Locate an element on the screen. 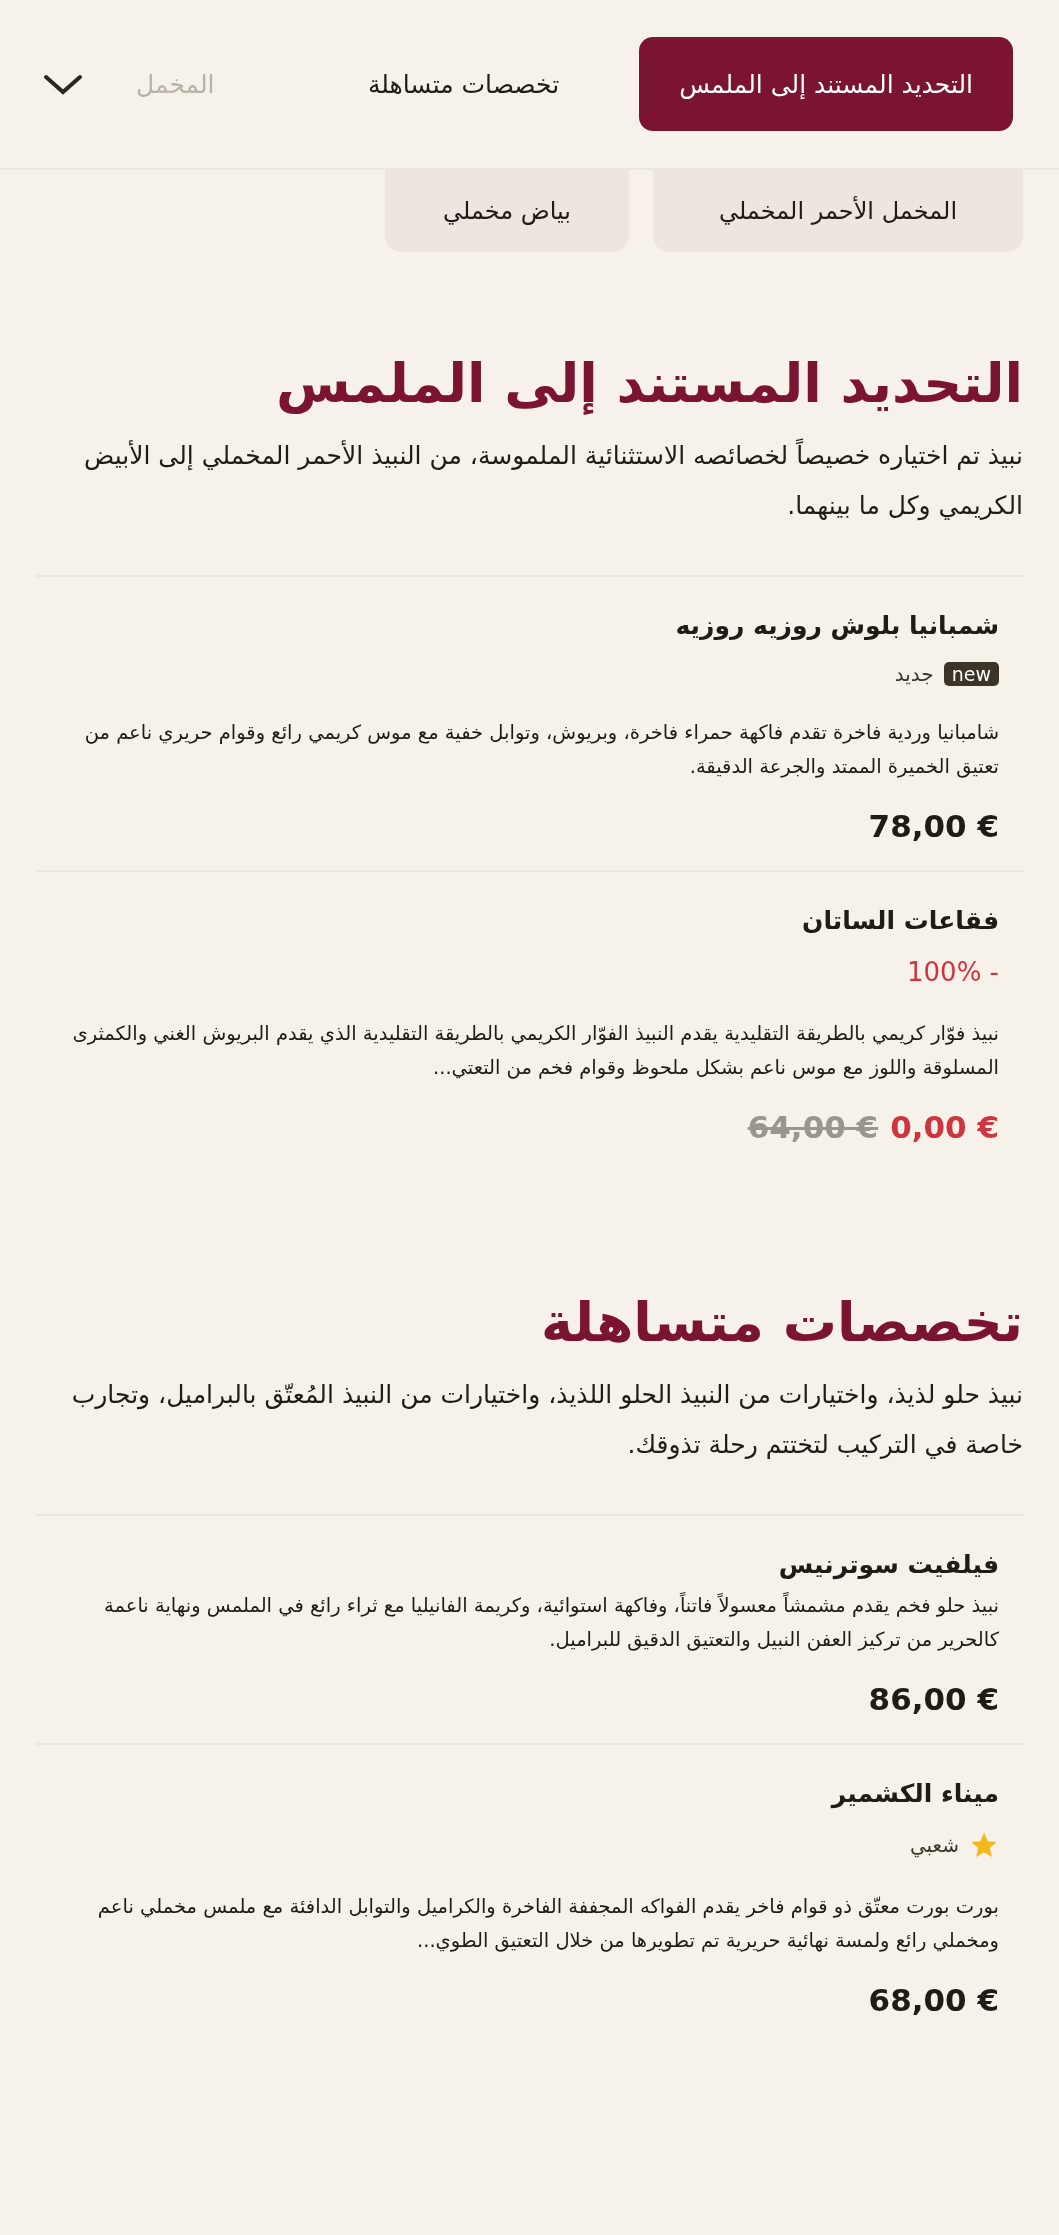 This screenshot has width=1059, height=2235. product-price: 0,00 € is located at coordinates (944, 1126).